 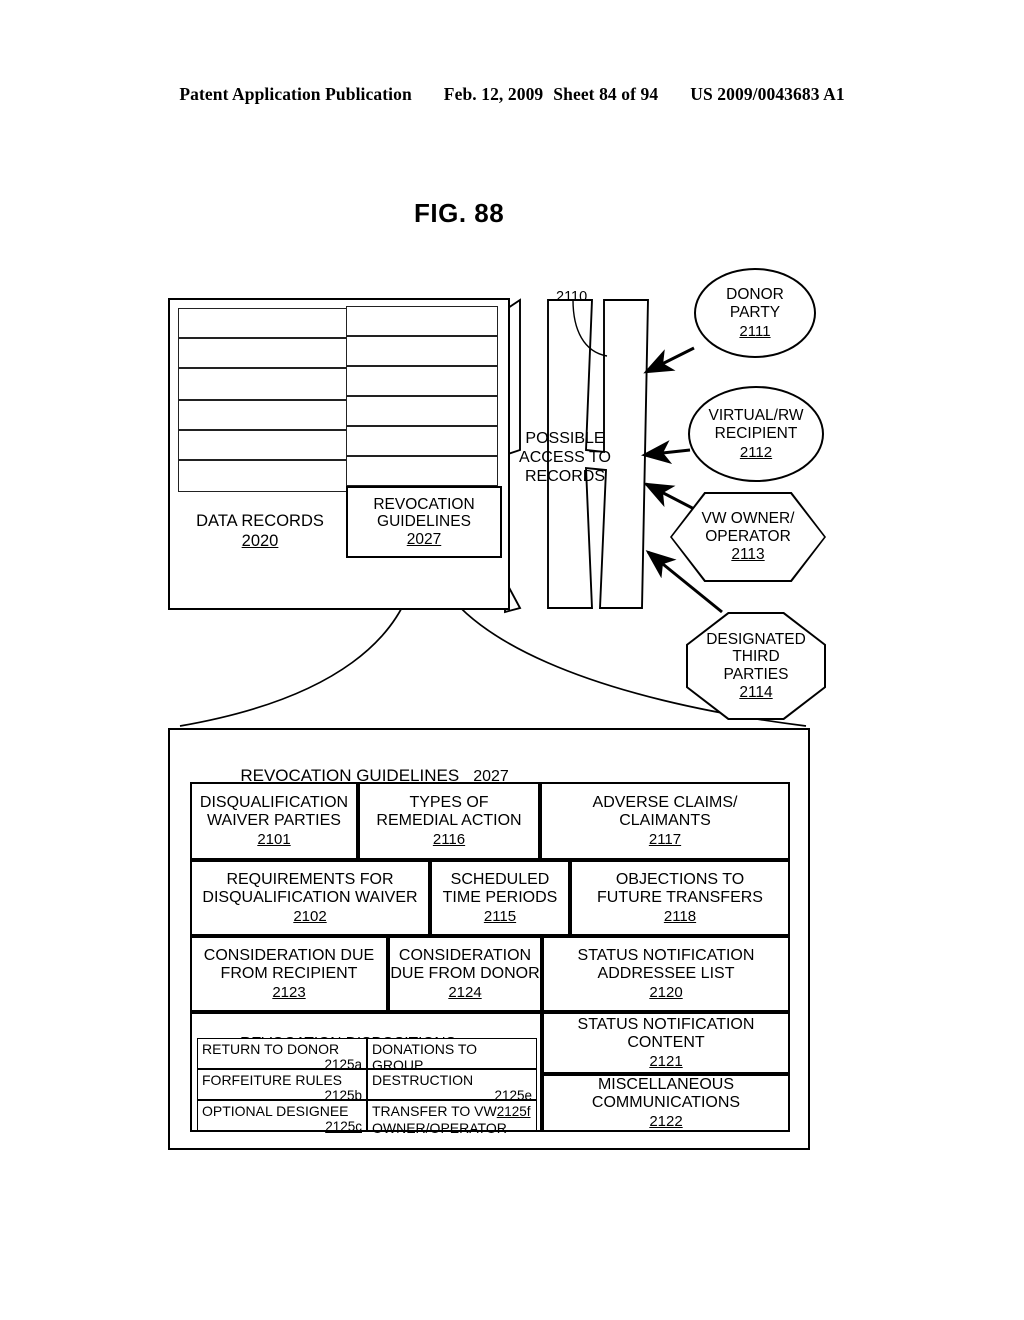 What do you see at coordinates (289, 992) in the screenshot?
I see `c2123-ref: 2123` at bounding box center [289, 992].